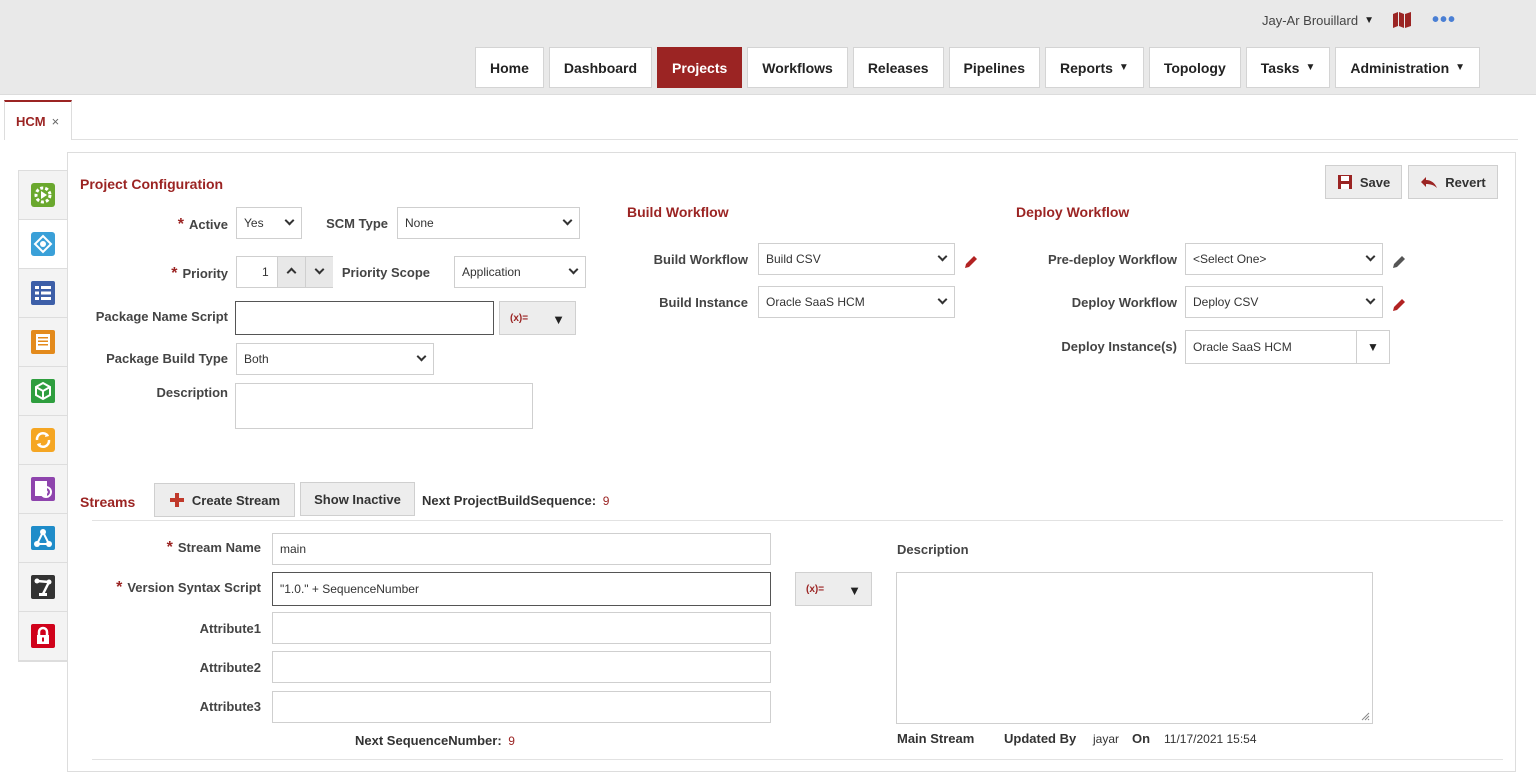 The image size is (1536, 772). I want to click on package-name-script-input, so click(364, 318).